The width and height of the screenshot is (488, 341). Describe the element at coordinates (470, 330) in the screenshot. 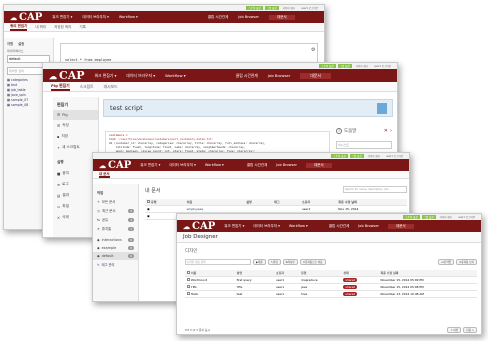

I see `next-page-button: 다음 >` at that location.